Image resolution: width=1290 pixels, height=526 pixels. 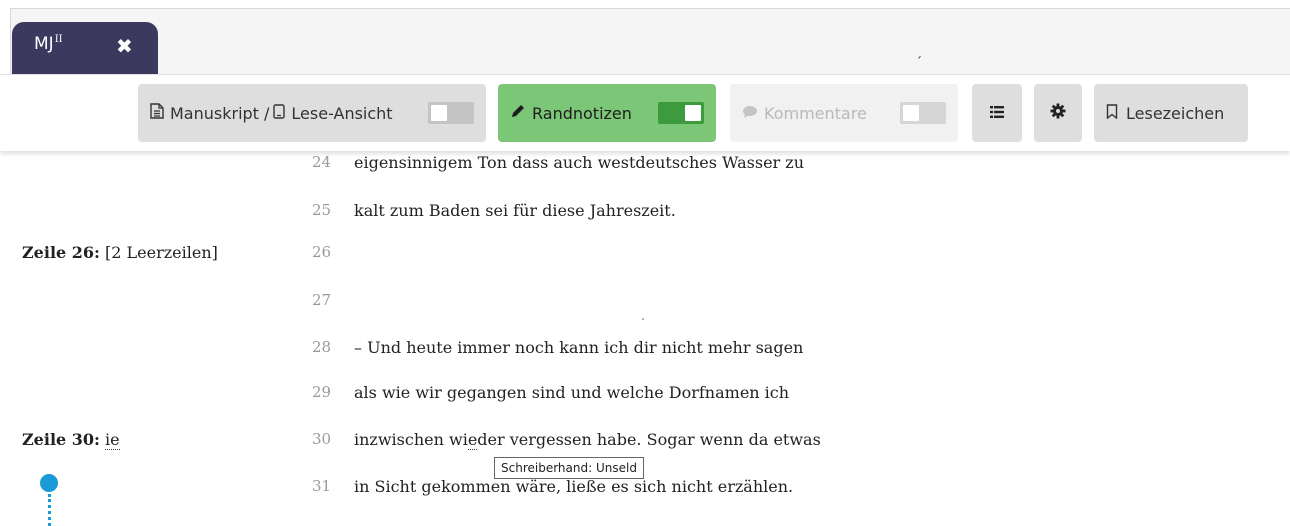 I want to click on tab-label: MJII, so click(x=48, y=44).